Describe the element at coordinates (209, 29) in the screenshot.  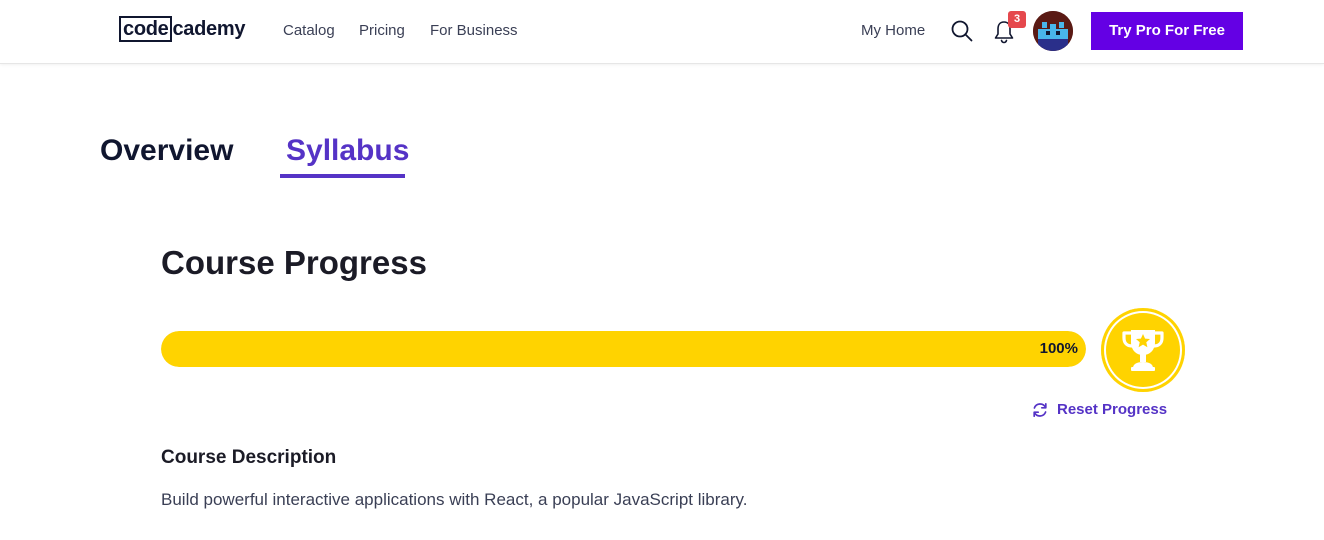
I see `logo-rest-text: cademy` at that location.